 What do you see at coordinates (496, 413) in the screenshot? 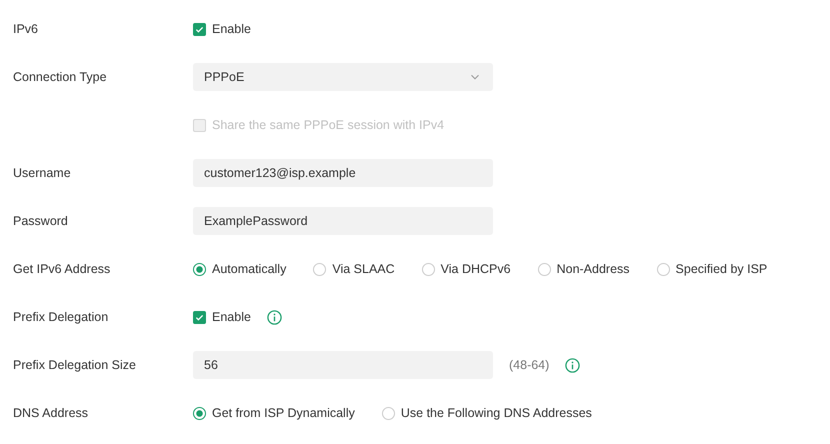
I see `radio-label: Use the Following DNS Addresses` at bounding box center [496, 413].